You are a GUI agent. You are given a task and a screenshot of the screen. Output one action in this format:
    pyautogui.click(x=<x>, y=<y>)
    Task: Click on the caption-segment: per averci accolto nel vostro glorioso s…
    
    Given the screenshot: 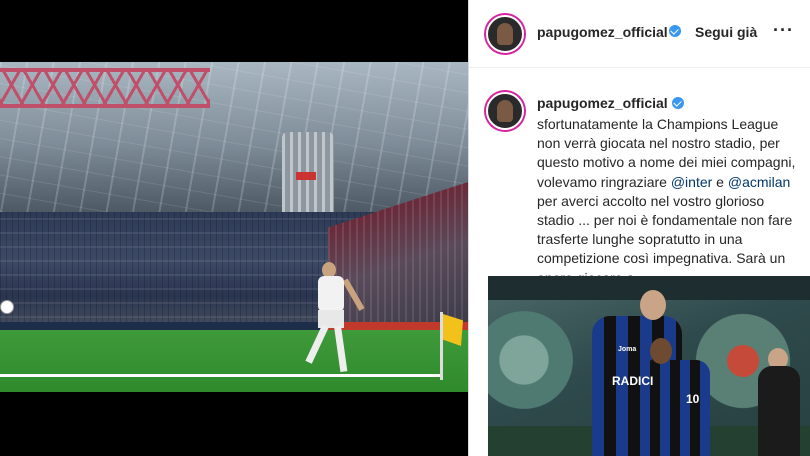 What is the action you would take?
    pyautogui.click(x=665, y=239)
    